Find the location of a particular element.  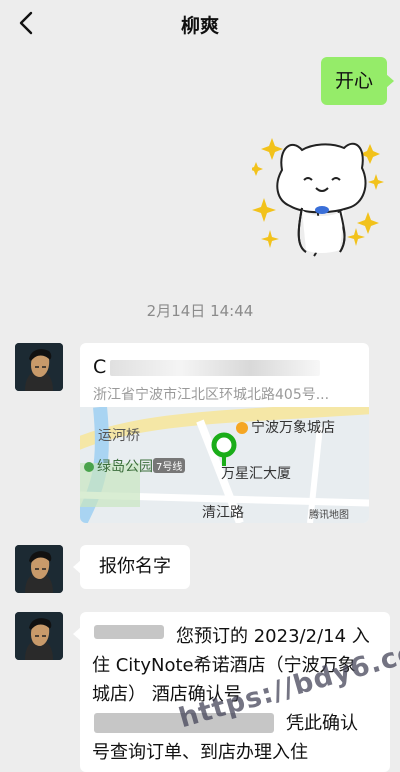

chat-title: 柳爽 is located at coordinates (199, 26).